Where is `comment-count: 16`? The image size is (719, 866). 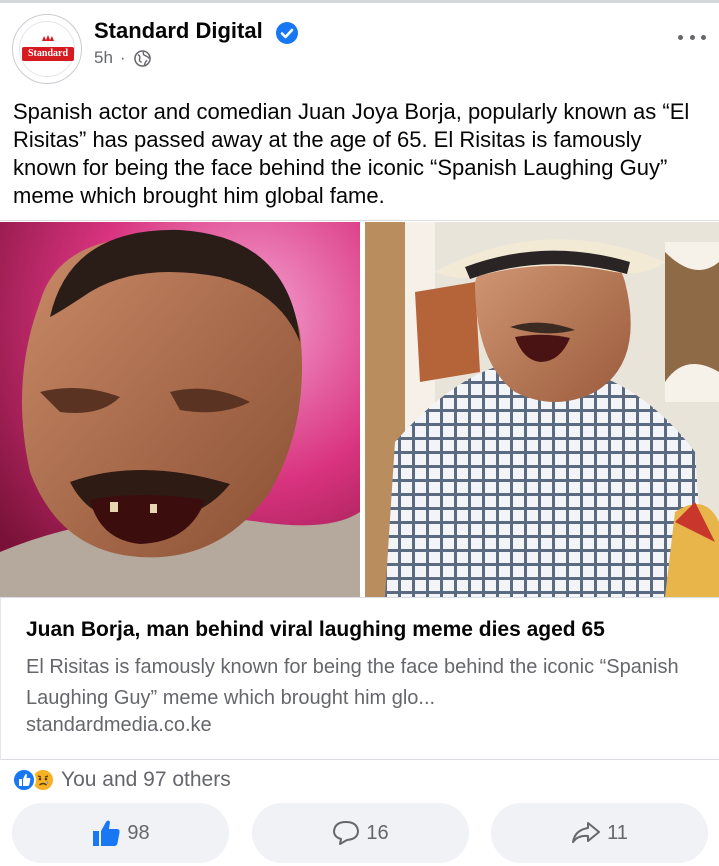 comment-count: 16 is located at coordinates (377, 832).